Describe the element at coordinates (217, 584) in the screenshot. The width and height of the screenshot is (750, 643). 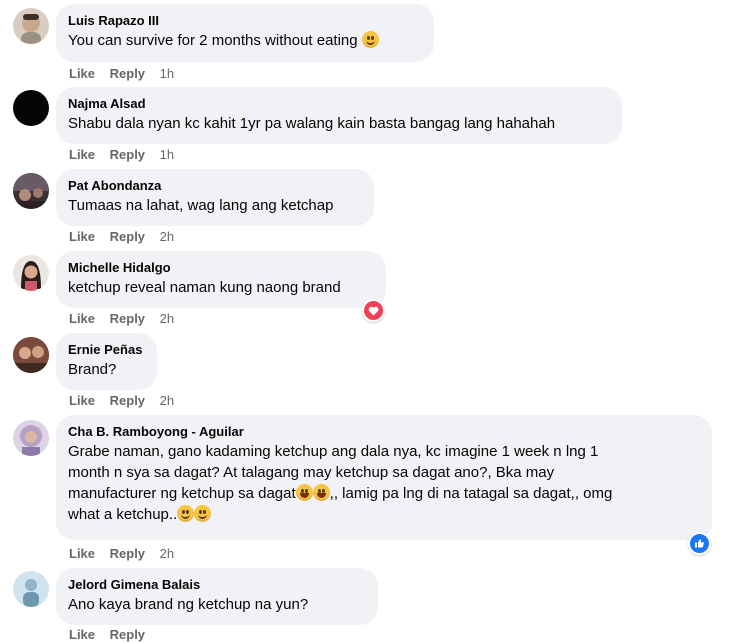
I see `comment-author: Jelord Gimena Balais` at that location.